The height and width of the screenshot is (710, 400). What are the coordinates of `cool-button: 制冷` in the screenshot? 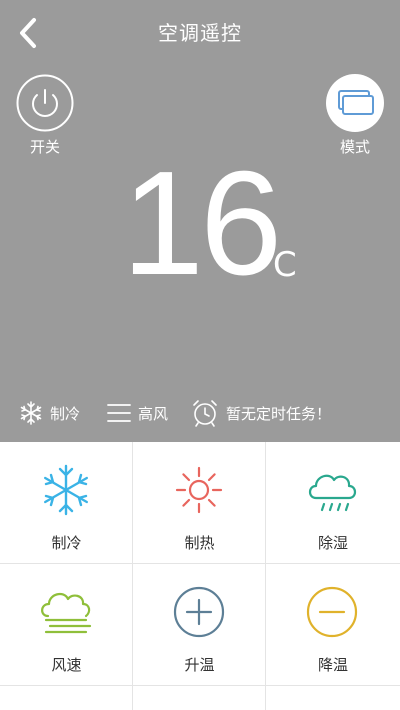 It's located at (66, 503).